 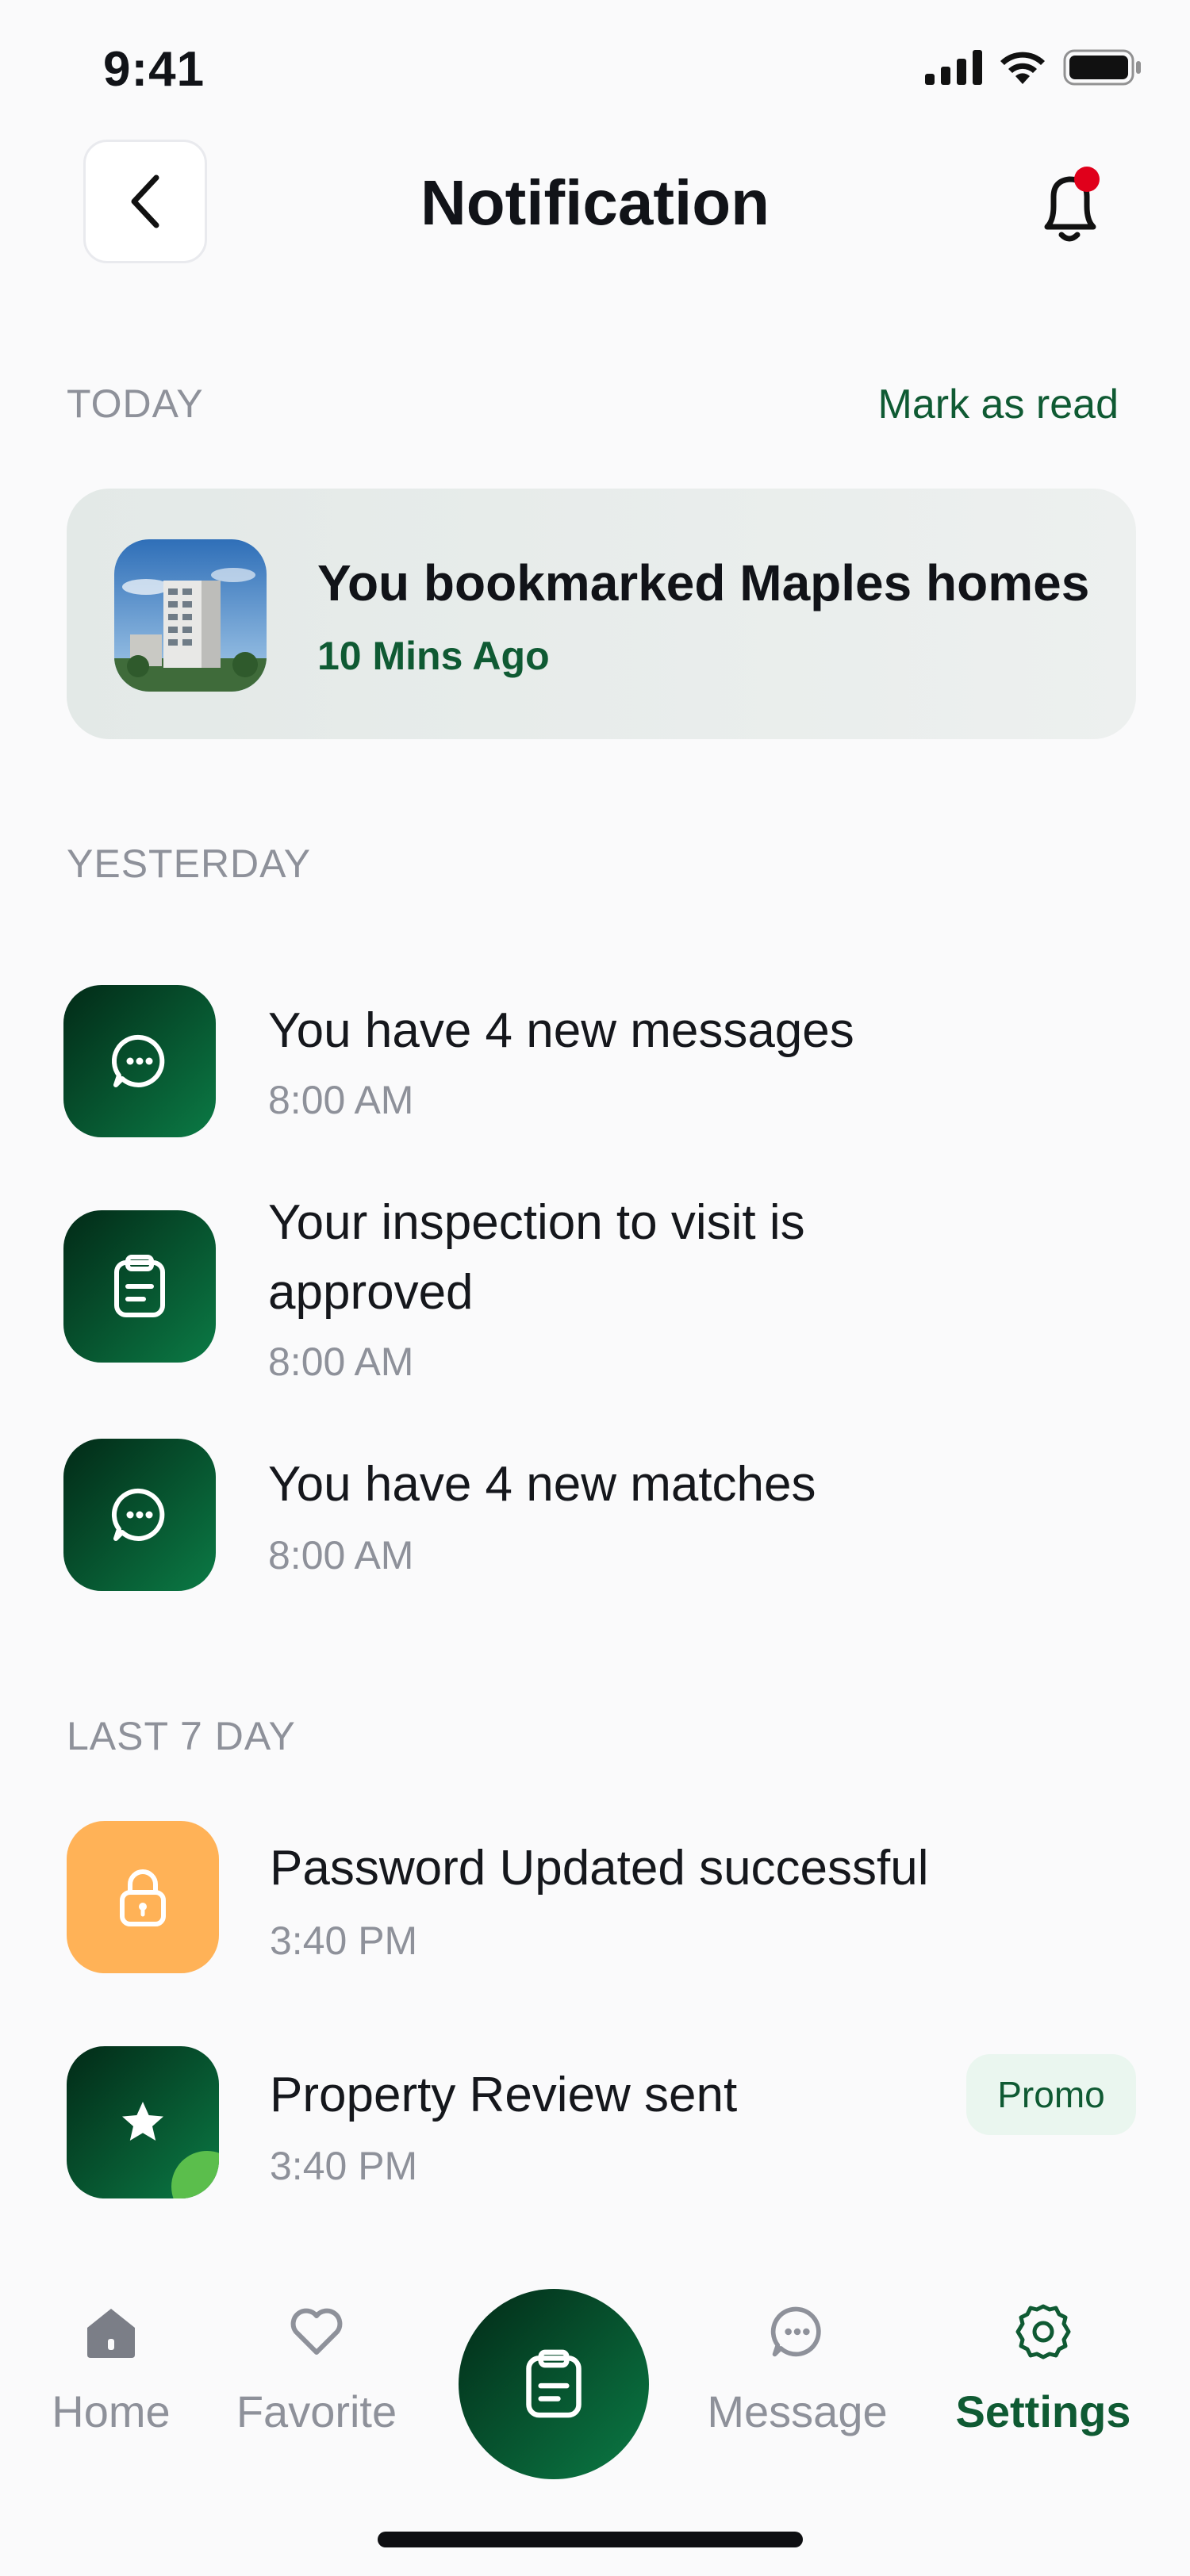 What do you see at coordinates (1102, 68) in the screenshot?
I see `battery-icon` at bounding box center [1102, 68].